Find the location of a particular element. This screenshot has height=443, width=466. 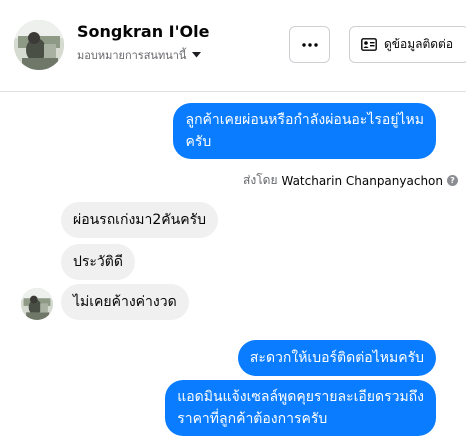

view-contact-label: ดูข้อมูลติดต่อ is located at coordinates (419, 44).